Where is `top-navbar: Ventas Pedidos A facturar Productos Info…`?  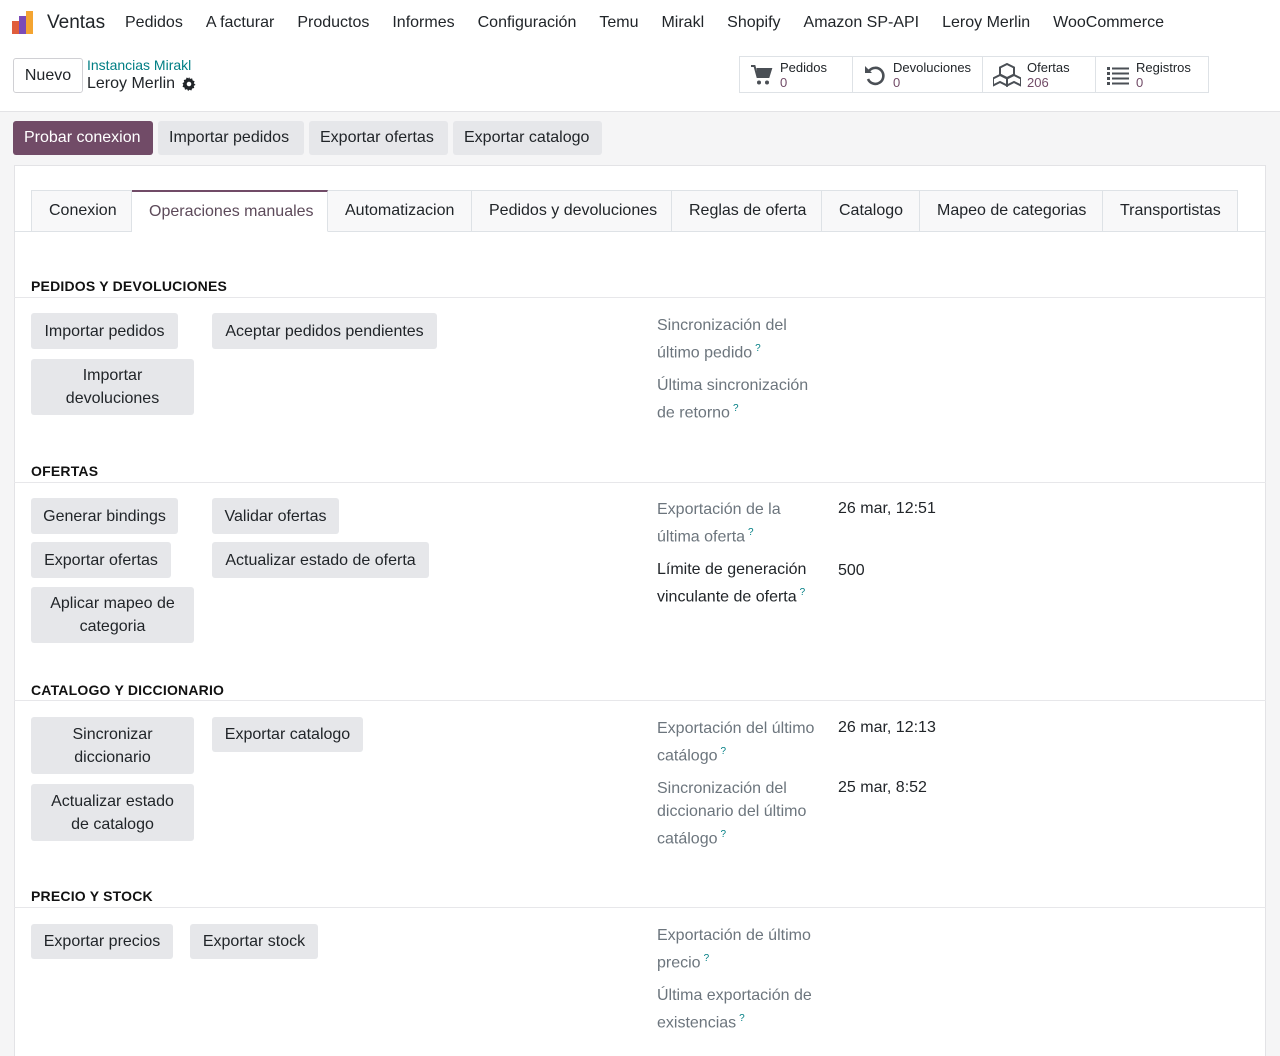 top-navbar: Ventas Pedidos A facturar Productos Info… is located at coordinates (640, 24).